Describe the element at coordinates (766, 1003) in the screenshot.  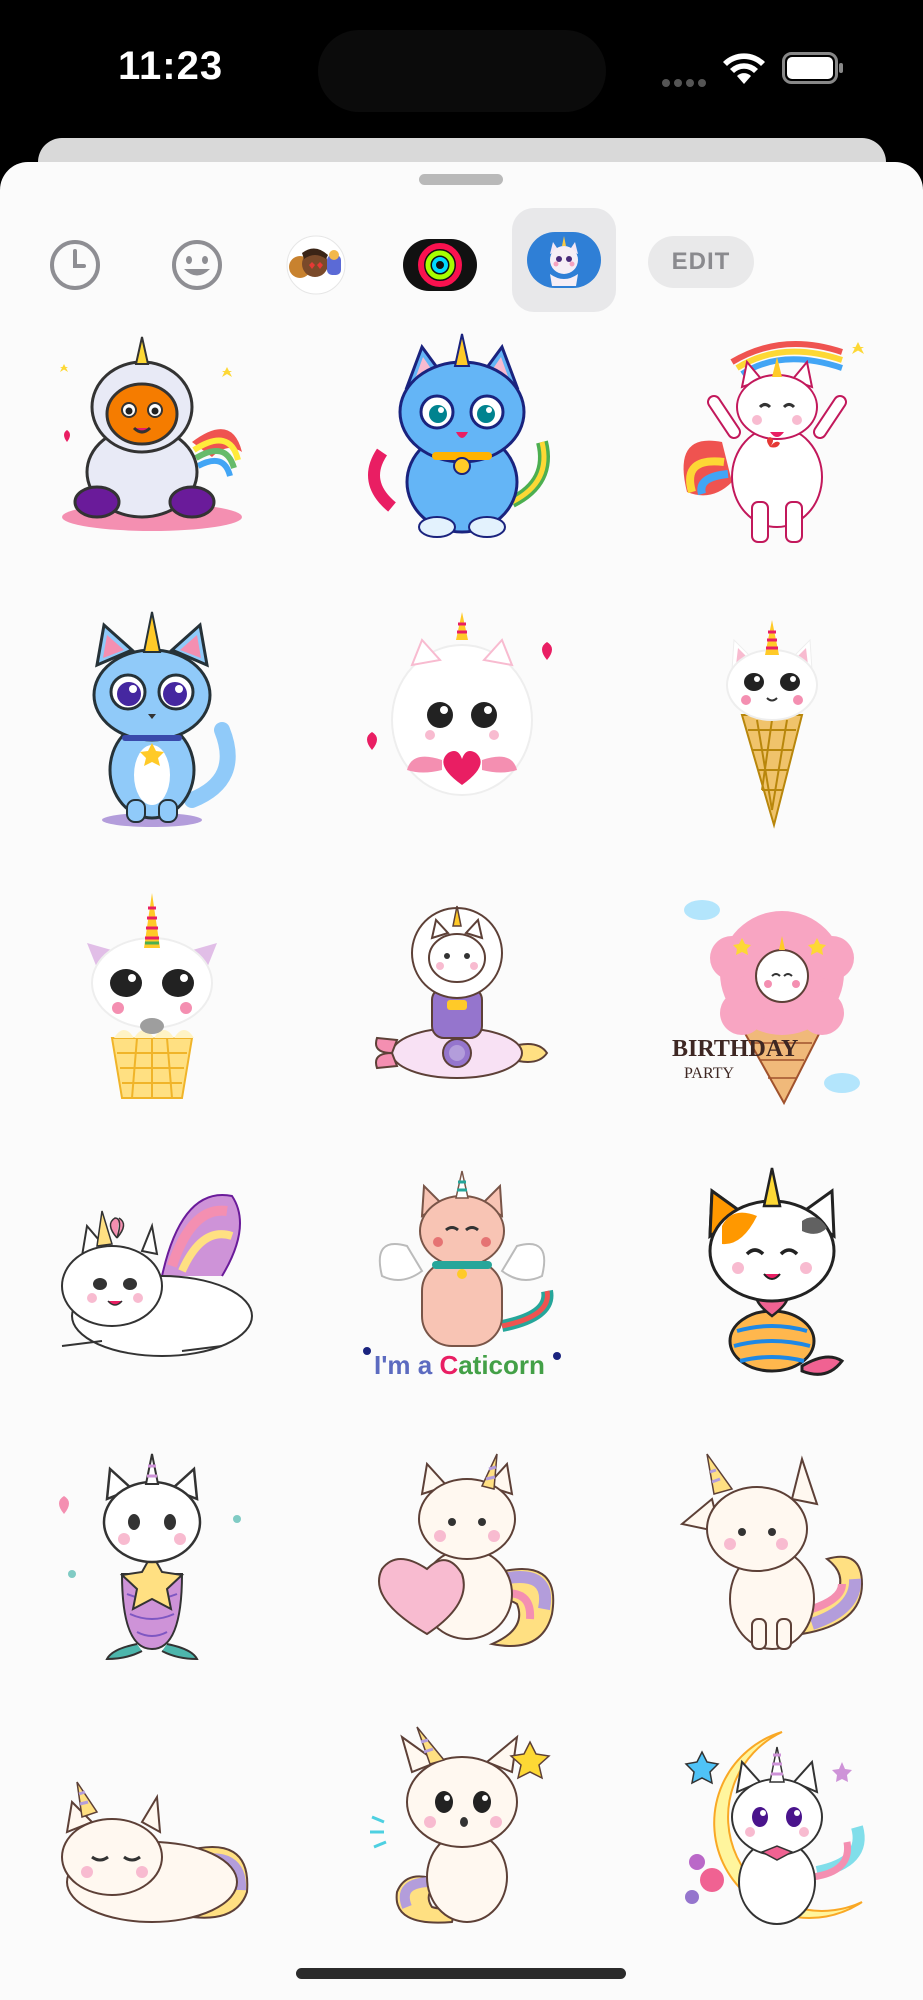
I see `birthday-caticorn-illustration: BIRTHDAY PARTY` at that location.